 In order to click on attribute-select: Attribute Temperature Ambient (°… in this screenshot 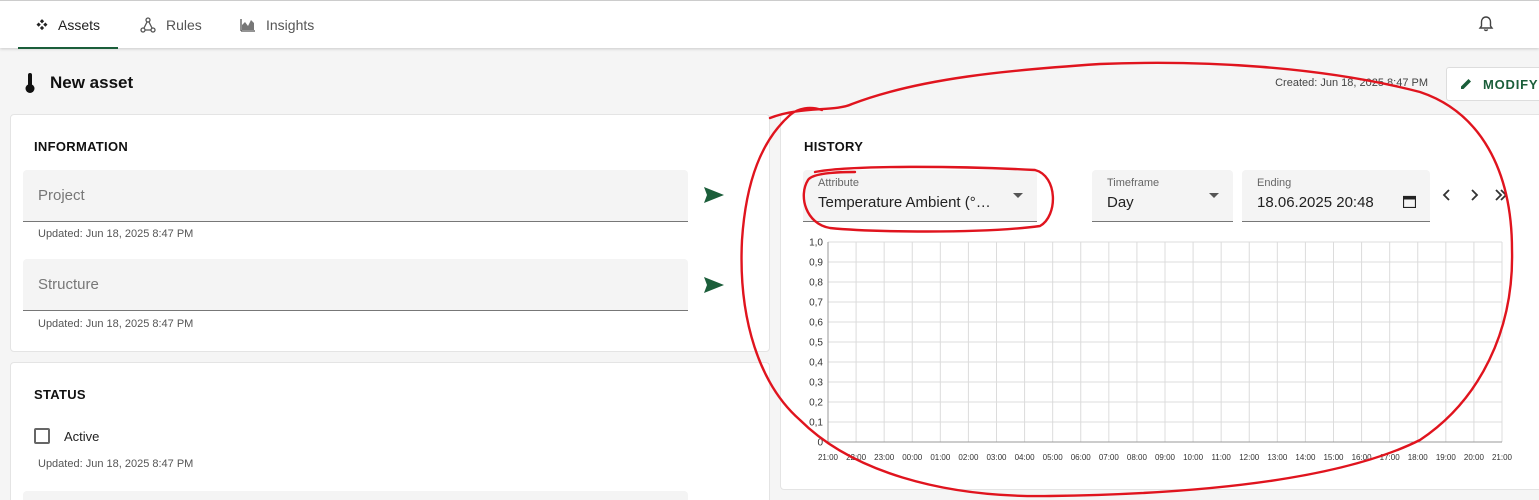, I will do `click(920, 196)`.